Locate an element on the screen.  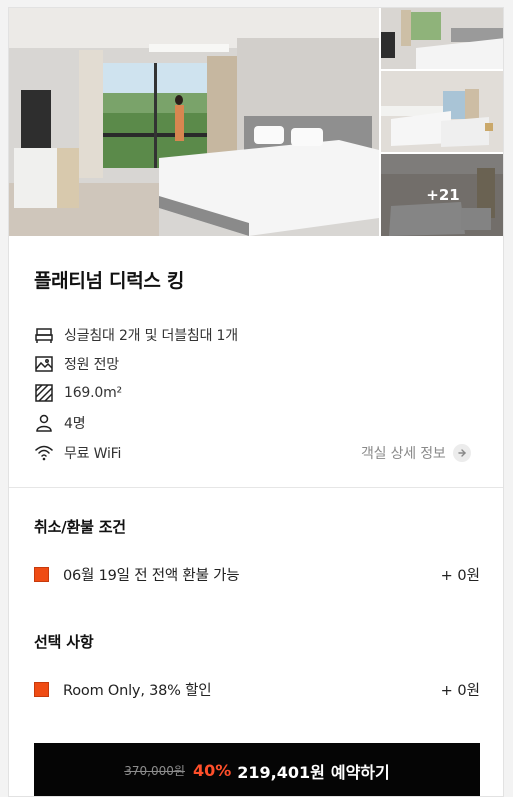
room-title: 플래티넘 디럭스 킹 is located at coordinates (109, 281).